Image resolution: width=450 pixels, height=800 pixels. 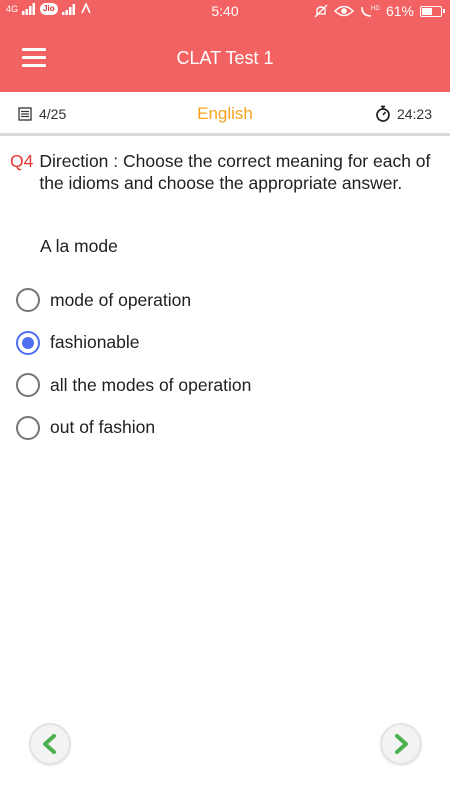 I want to click on option-label: out of fashion, so click(x=103, y=427).